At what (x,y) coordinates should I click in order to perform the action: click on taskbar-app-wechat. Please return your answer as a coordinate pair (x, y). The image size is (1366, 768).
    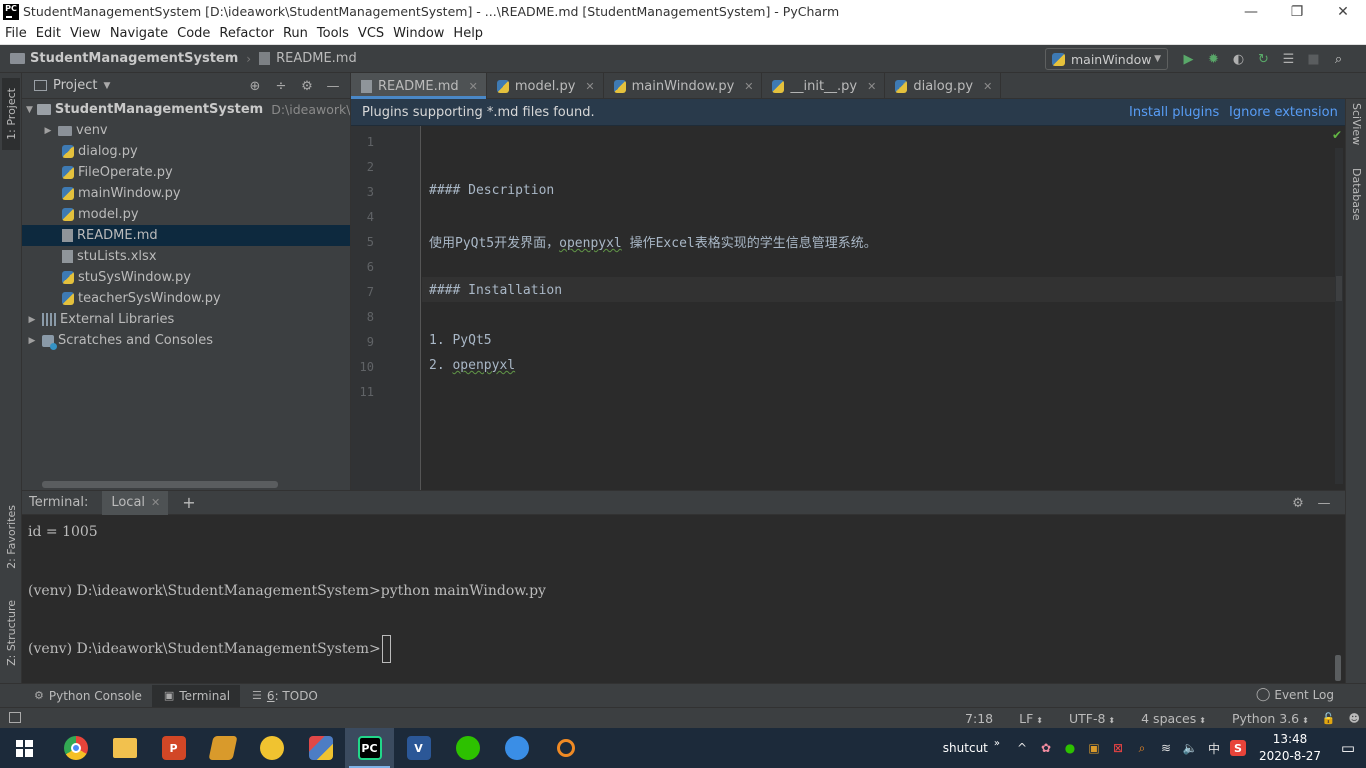
    Looking at the image, I should click on (467, 748).